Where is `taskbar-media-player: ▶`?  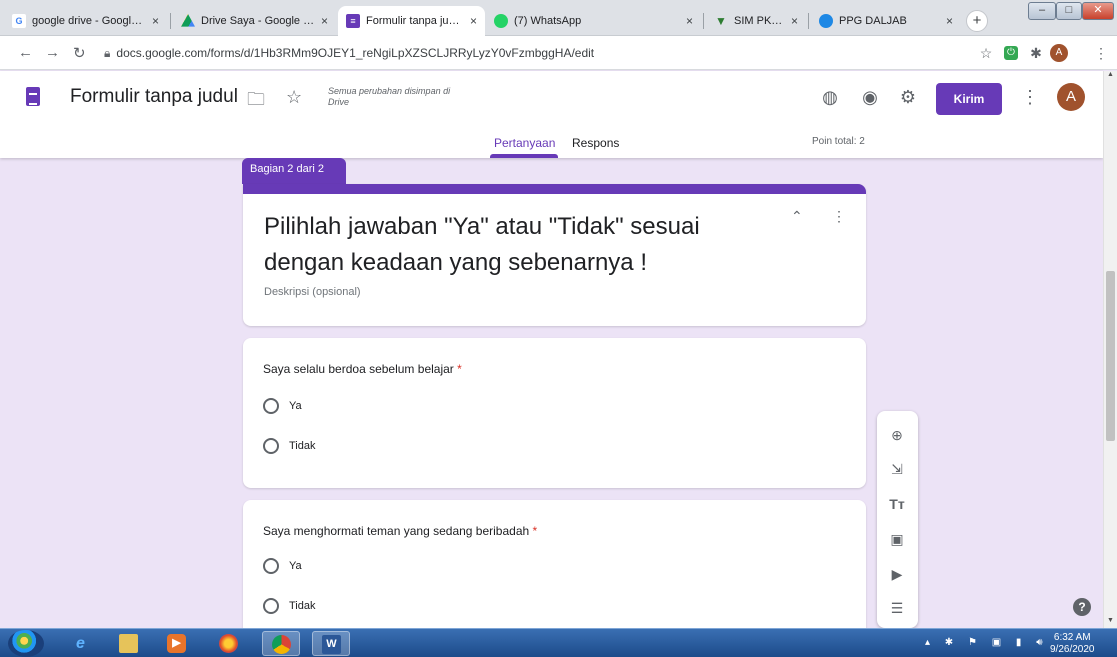
taskbar-media-player: ▶ is located at coordinates (177, 643).